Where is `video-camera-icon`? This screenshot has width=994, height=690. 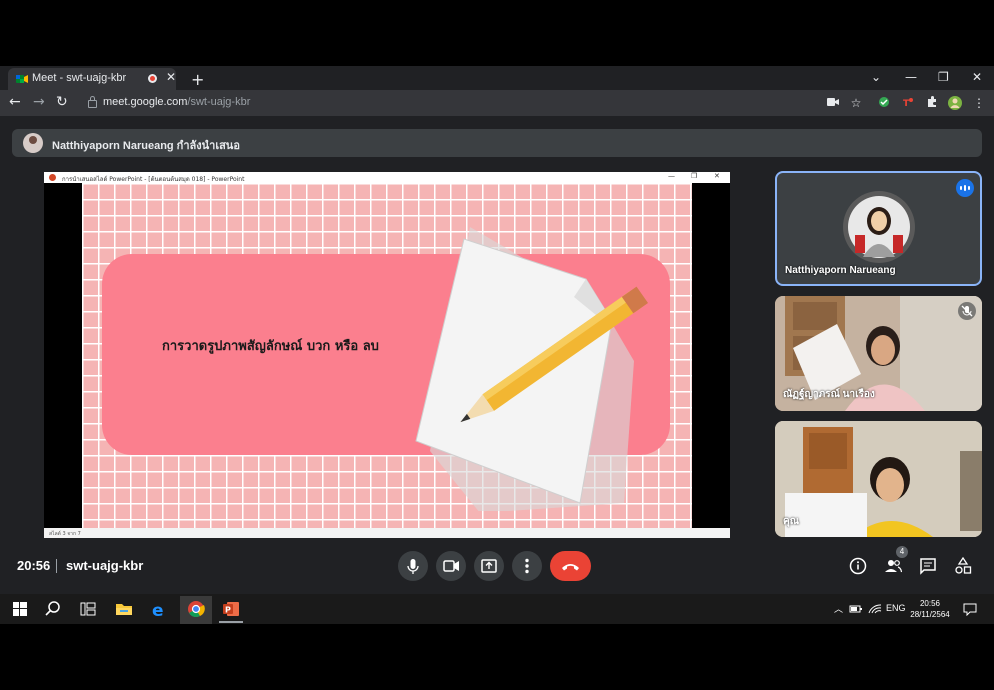 video-camera-icon is located at coordinates (451, 566).